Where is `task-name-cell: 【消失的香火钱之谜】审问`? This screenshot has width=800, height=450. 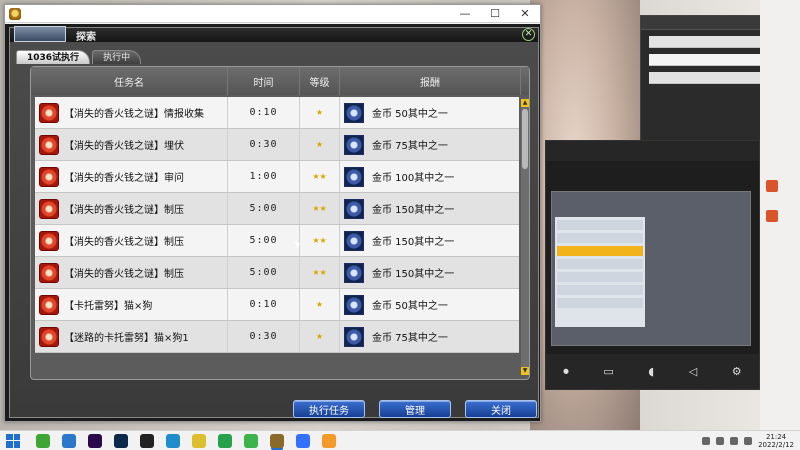
task-name-cell: 【消失的香火钱之谜】审问 is located at coordinates (131, 176).